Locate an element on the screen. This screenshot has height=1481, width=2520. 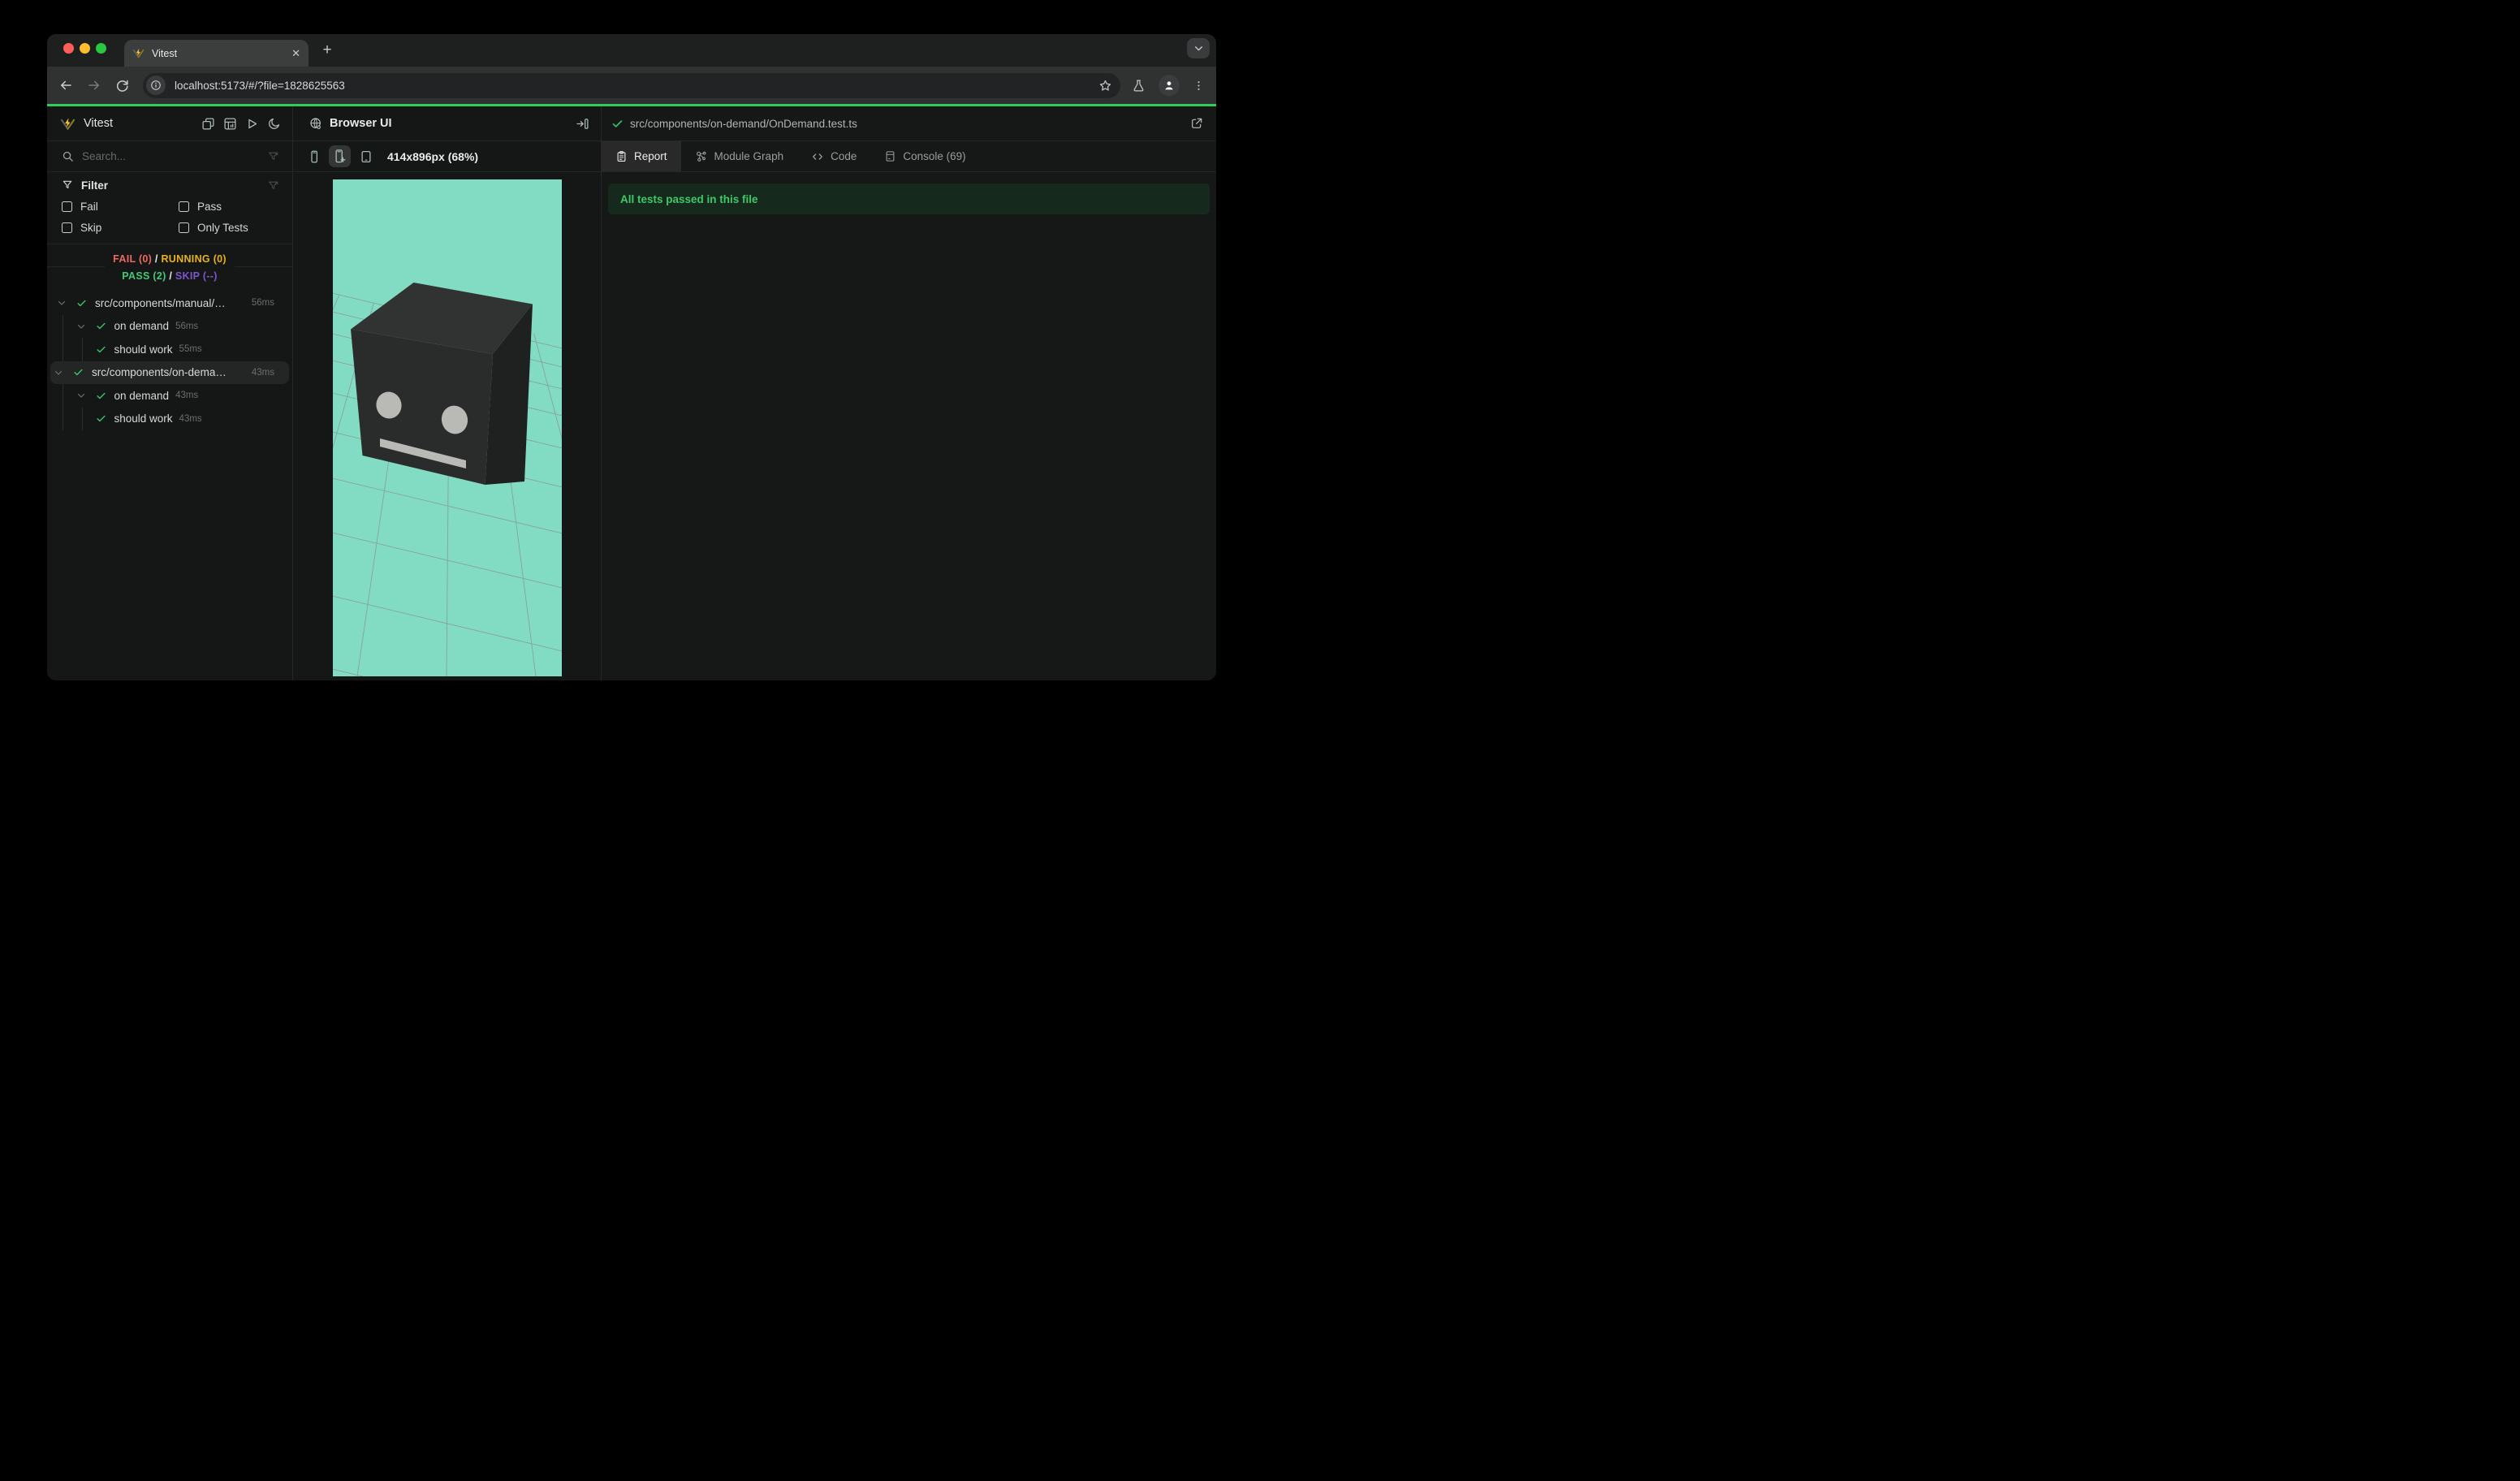
site-info-button is located at coordinates (156, 85).